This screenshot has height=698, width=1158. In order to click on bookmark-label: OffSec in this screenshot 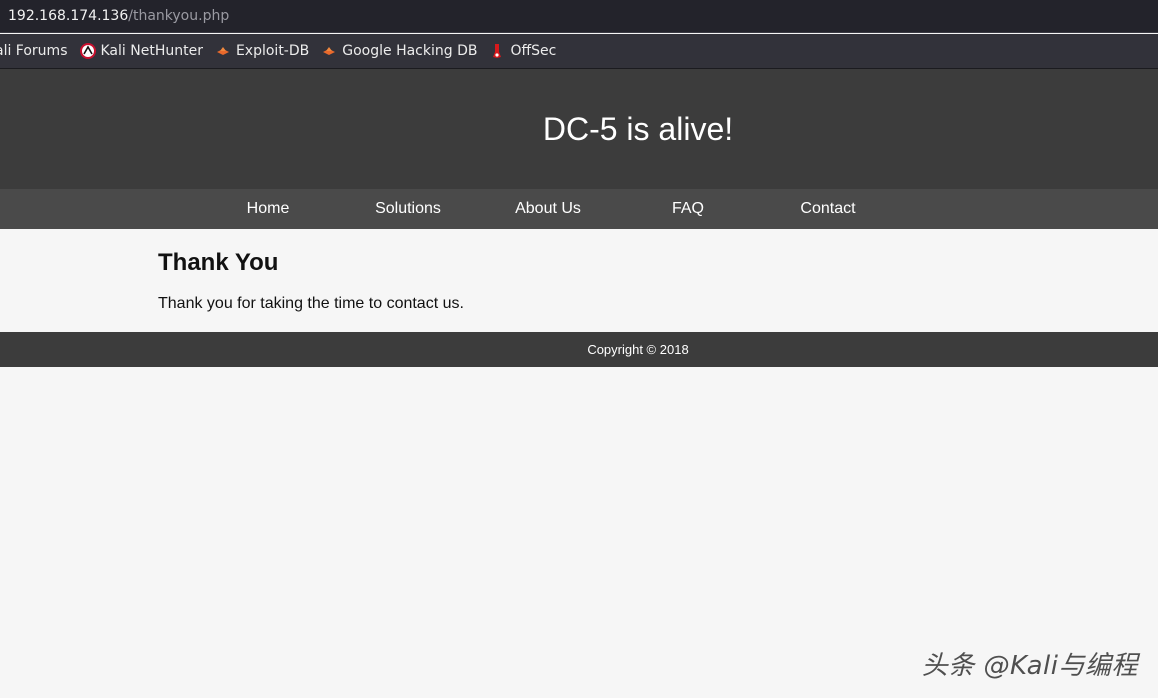, I will do `click(533, 51)`.